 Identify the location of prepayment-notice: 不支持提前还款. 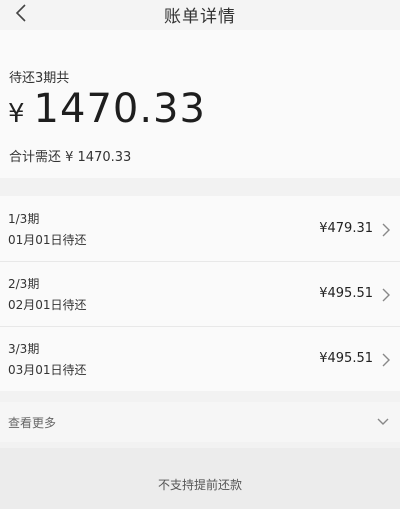
(200, 478).